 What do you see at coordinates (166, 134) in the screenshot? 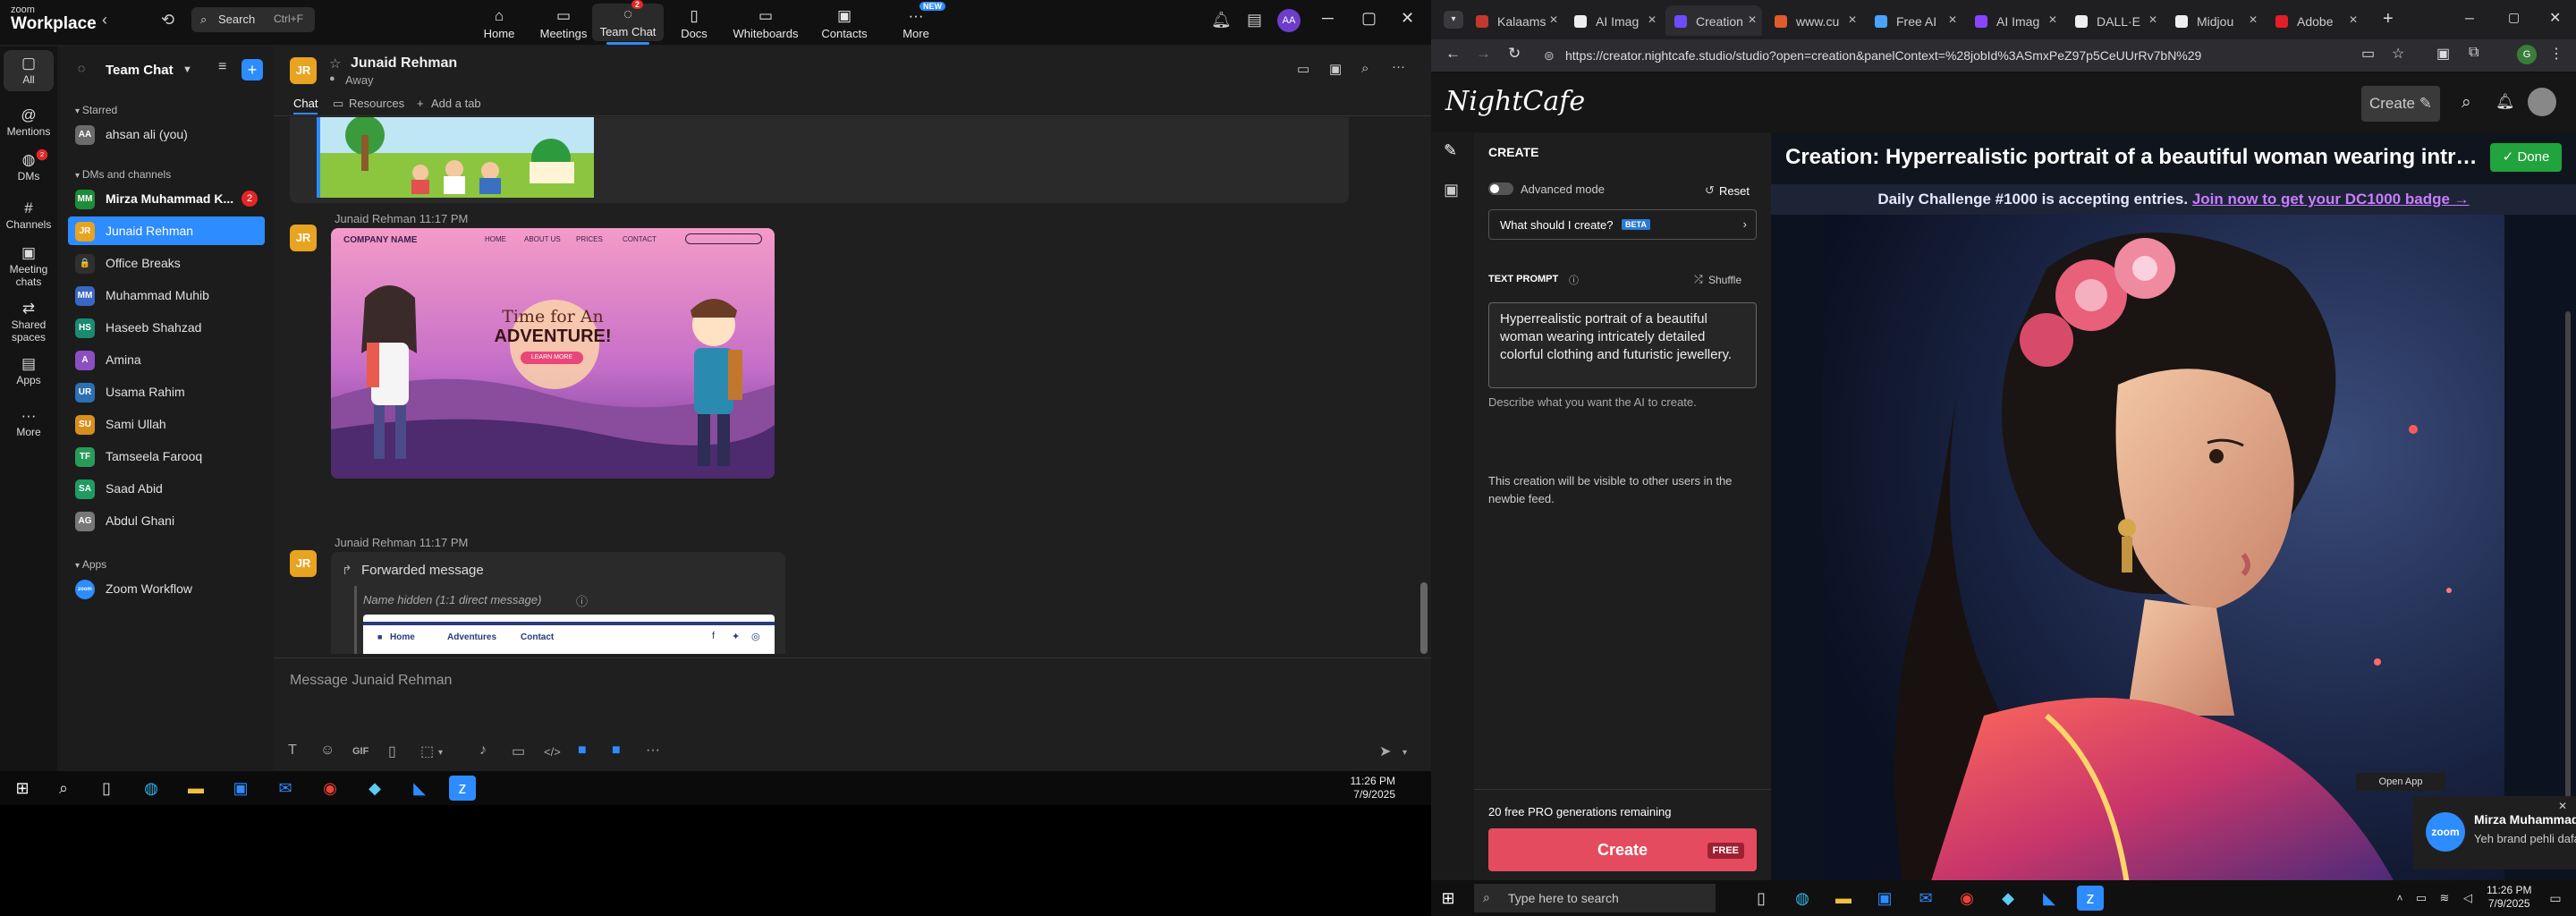
I see `conversation-item: AA ahsan ali (you)` at bounding box center [166, 134].